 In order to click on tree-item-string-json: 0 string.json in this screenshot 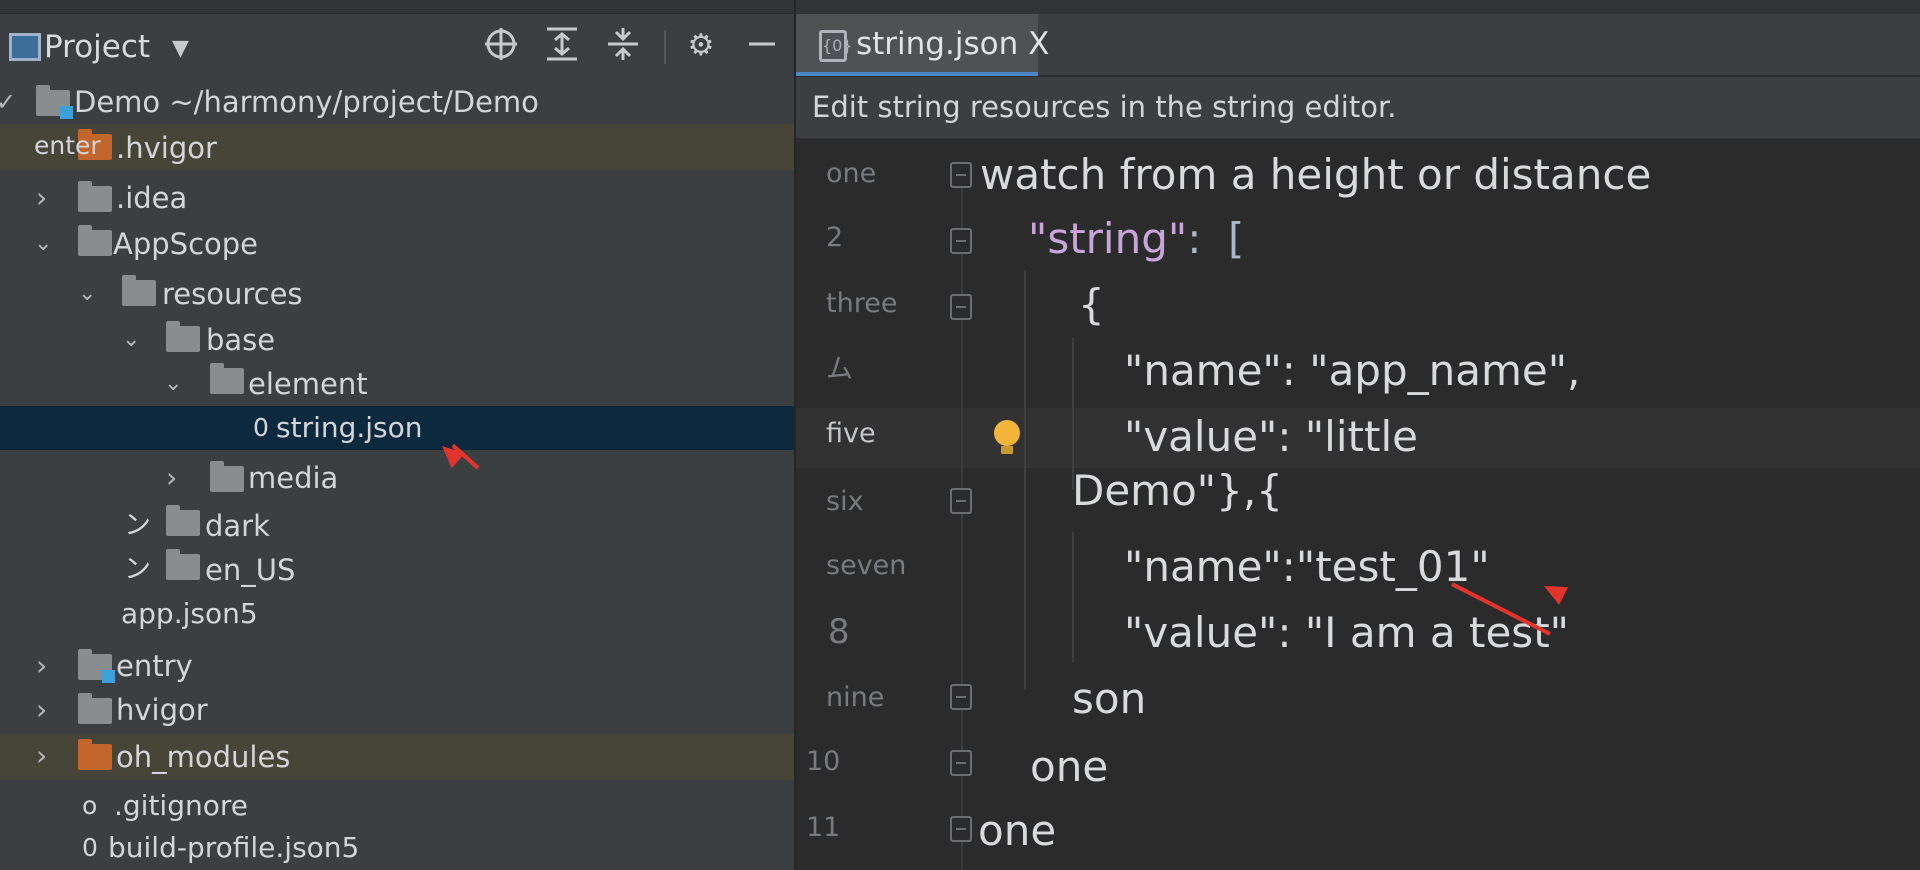, I will do `click(397, 428)`.